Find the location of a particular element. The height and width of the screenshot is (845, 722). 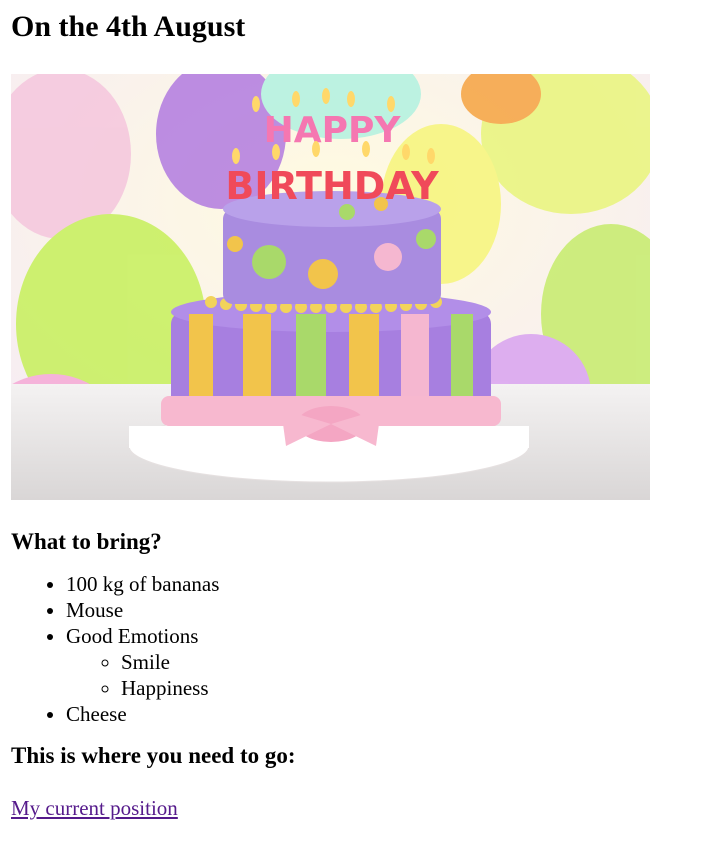

sub-list-item: Smile is located at coordinates (416, 662).